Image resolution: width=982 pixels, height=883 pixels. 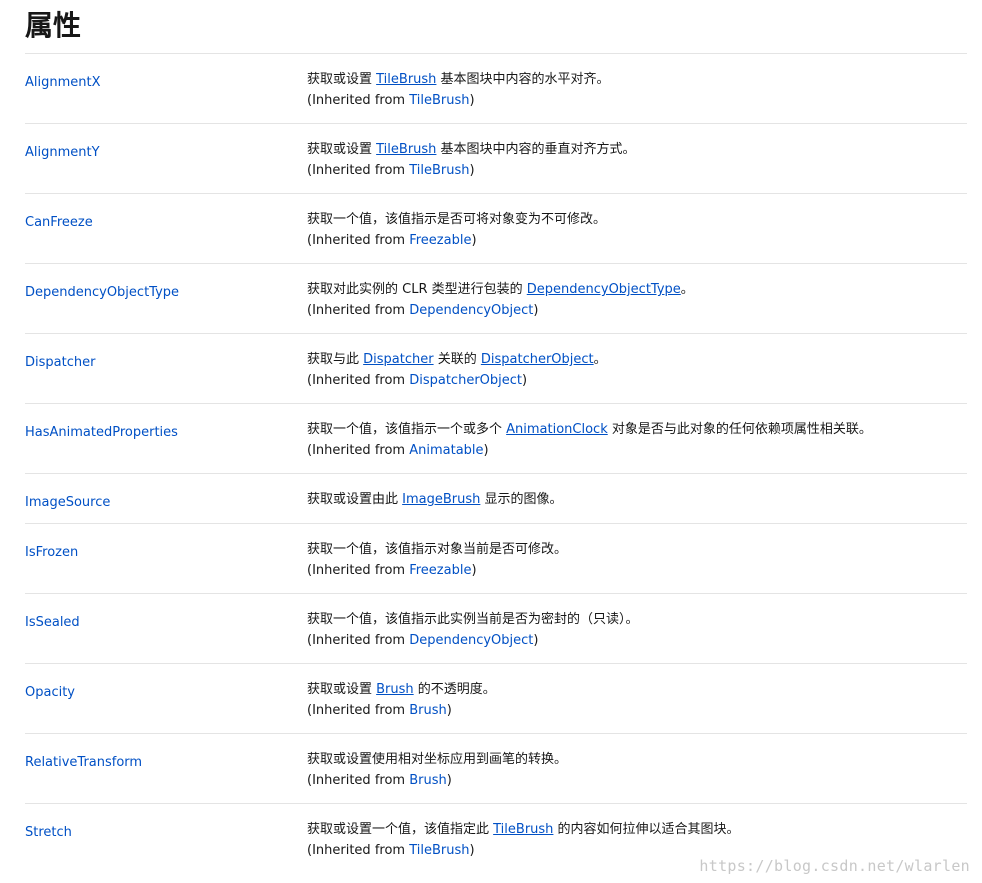 I want to click on inherited-class-link: Animatable, so click(x=446, y=450).